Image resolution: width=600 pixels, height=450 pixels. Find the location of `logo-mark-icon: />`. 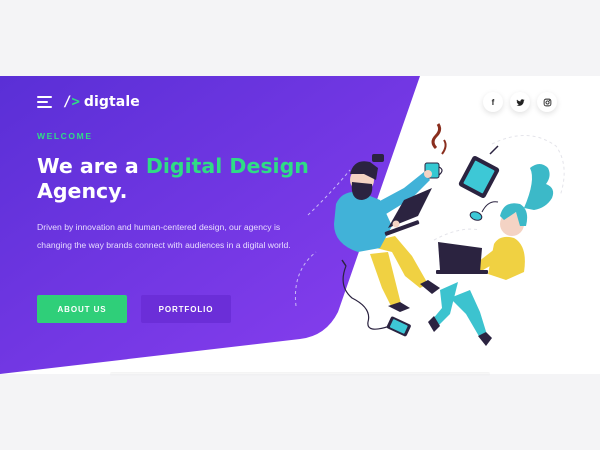

logo-mark-icon: /> is located at coordinates (71, 102).